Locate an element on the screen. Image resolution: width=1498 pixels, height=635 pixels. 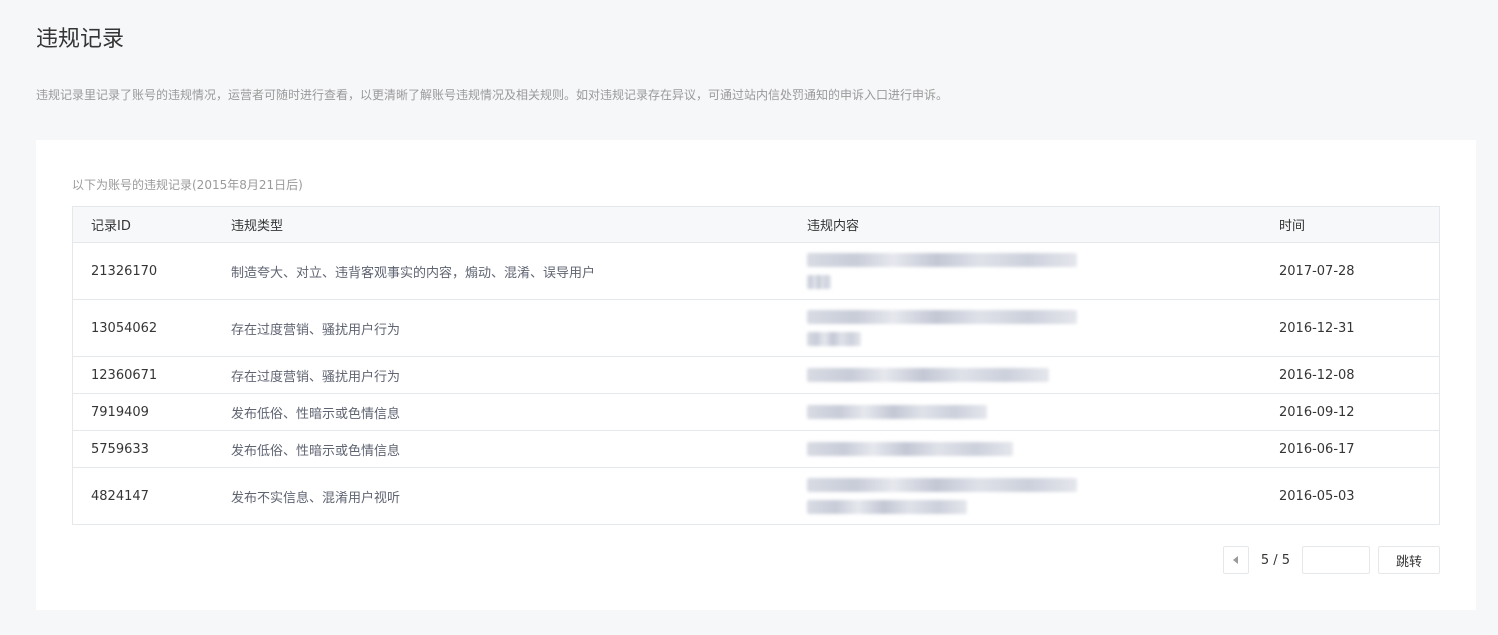
record-time: 2016-09-12 is located at coordinates (1359, 412).